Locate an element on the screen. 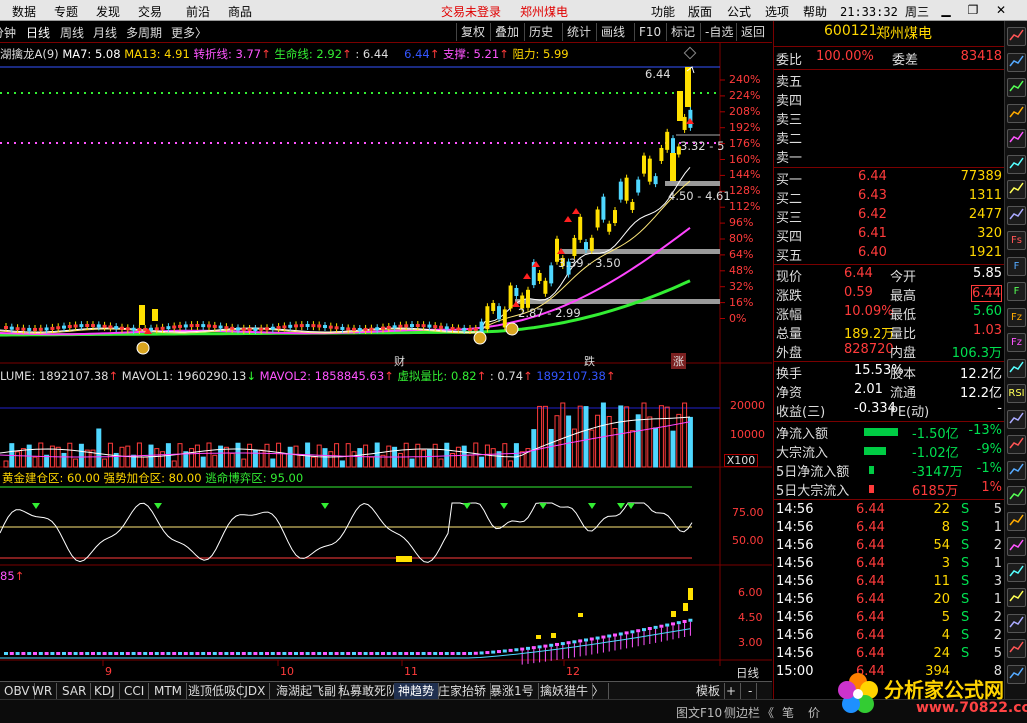 This screenshot has width=1027, height=723. side-icon-18-icon is located at coordinates (1016, 470).